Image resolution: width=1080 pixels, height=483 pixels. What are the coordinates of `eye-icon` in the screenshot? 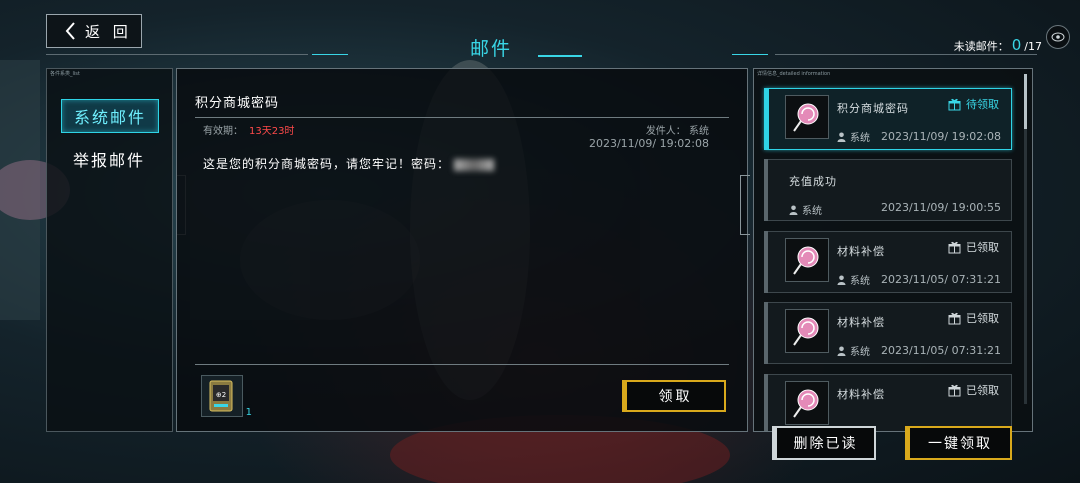 It's located at (1058, 37).